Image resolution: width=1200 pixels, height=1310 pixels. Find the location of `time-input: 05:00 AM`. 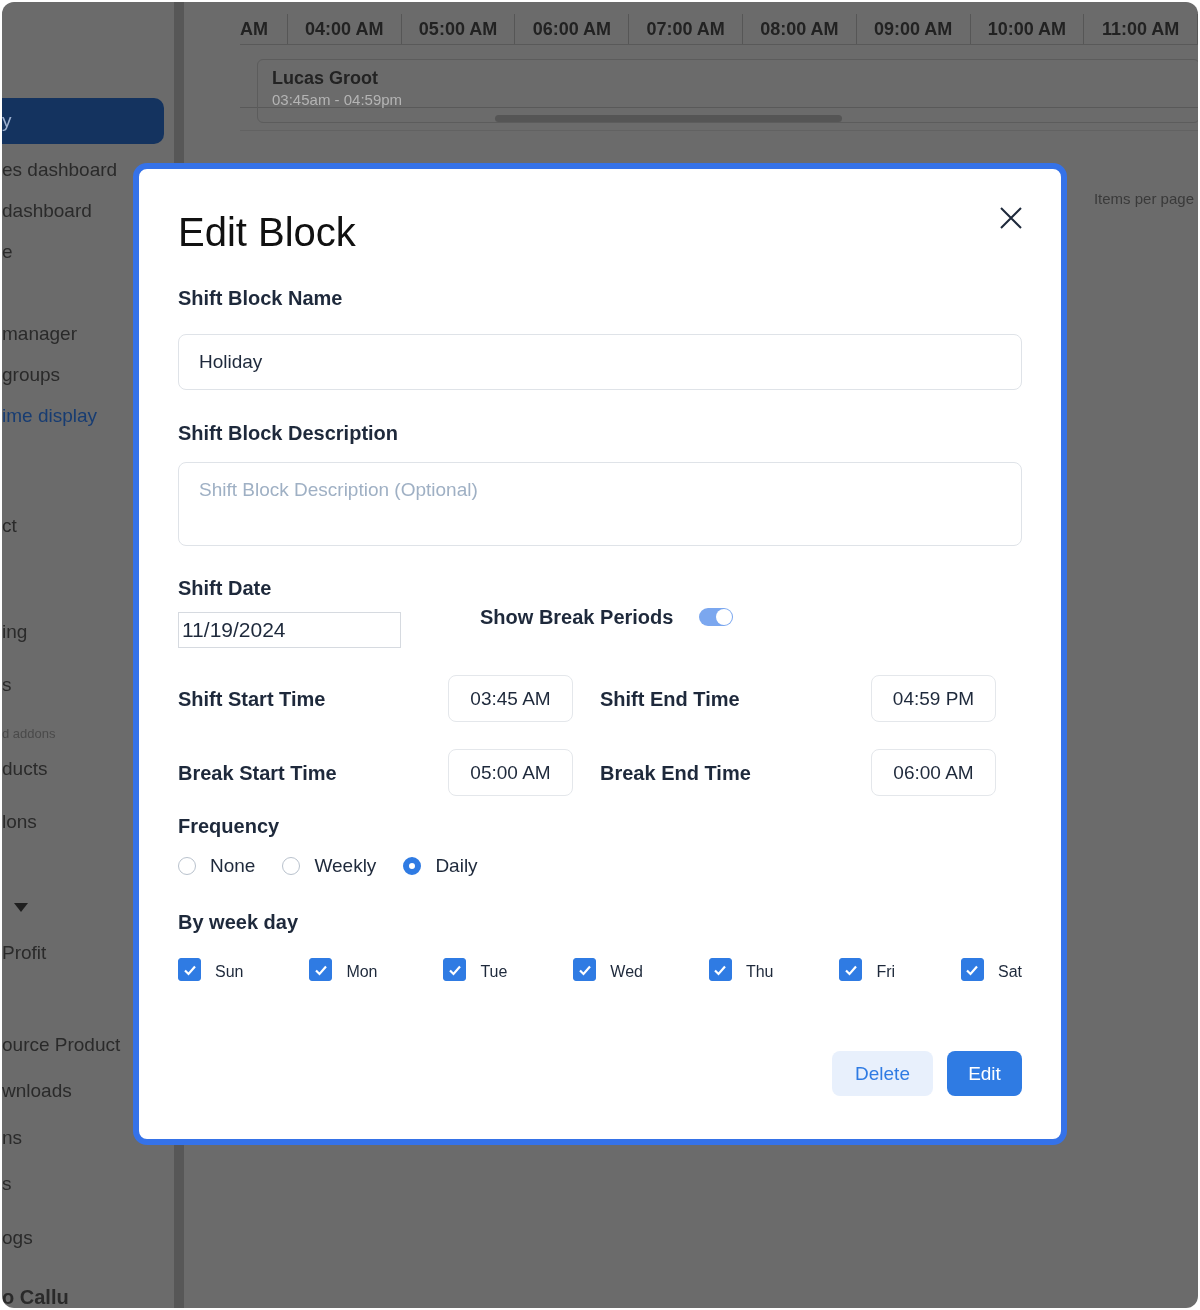

time-input: 05:00 AM is located at coordinates (510, 772).